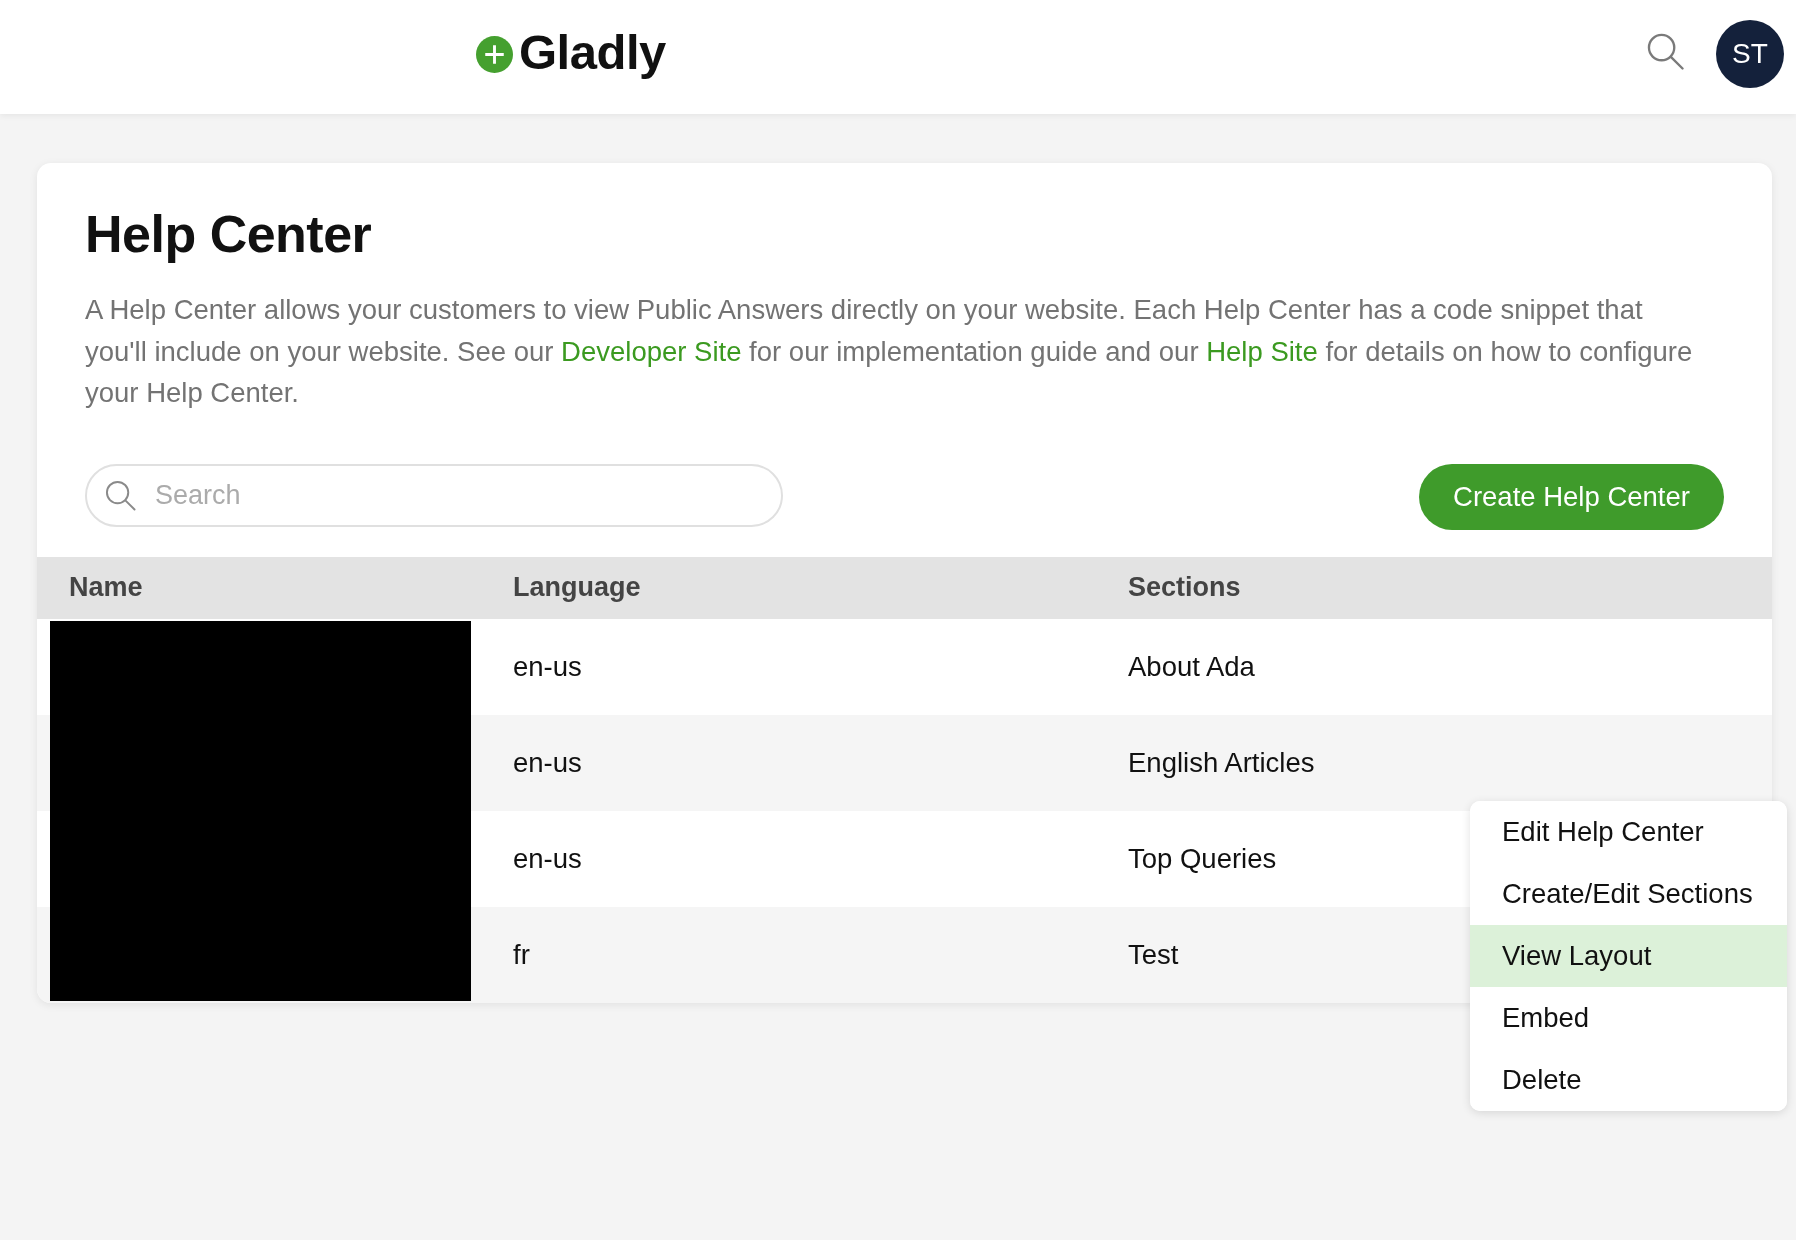 The image size is (1796, 1240). What do you see at coordinates (1628, 1018) in the screenshot?
I see `menu-item: Embed` at bounding box center [1628, 1018].